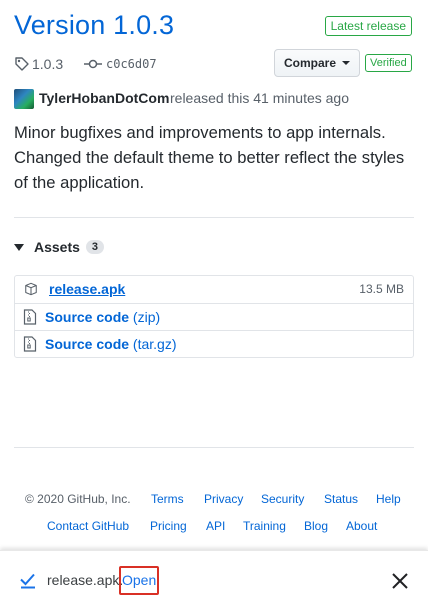 The image size is (428, 608). I want to click on footer-link-status: Status, so click(341, 499).